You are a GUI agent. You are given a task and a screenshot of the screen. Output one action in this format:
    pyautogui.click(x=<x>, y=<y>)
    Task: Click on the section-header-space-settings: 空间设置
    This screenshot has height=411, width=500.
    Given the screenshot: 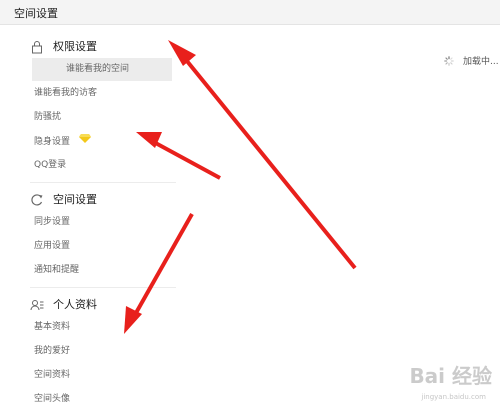 What is the action you would take?
    pyautogui.click(x=63, y=199)
    